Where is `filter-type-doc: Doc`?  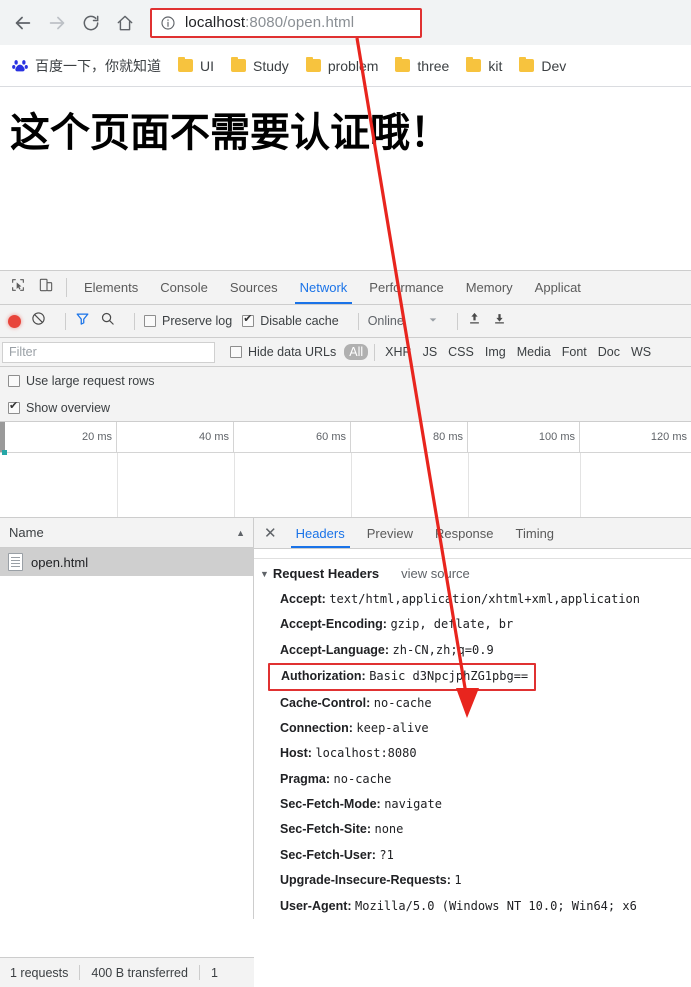
filter-type-doc: Doc is located at coordinates (609, 352).